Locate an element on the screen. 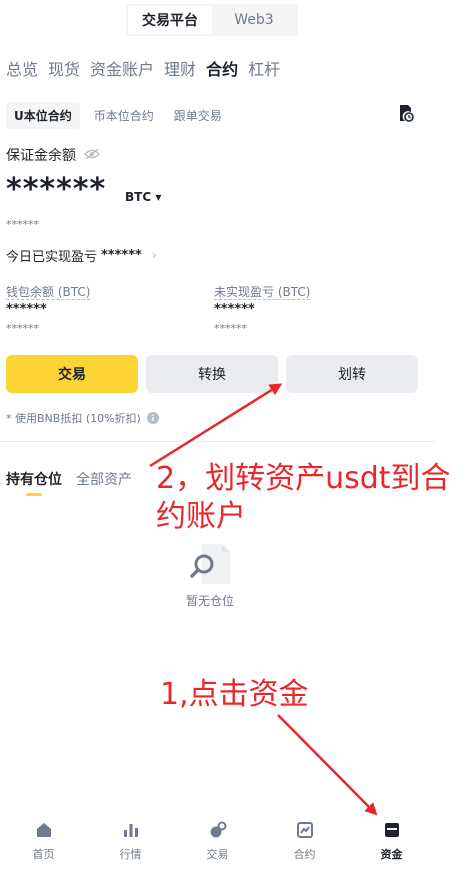 The height and width of the screenshot is (874, 475). tab-spot: 现货 is located at coordinates (64, 68).